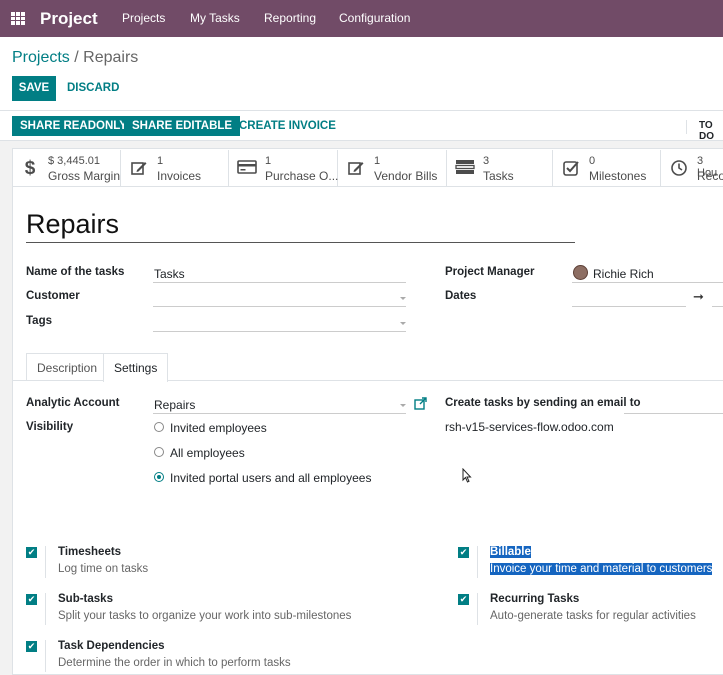 This screenshot has width=723, height=675. Describe the element at coordinates (629, 306) in the screenshot. I see `date-start-input` at that location.